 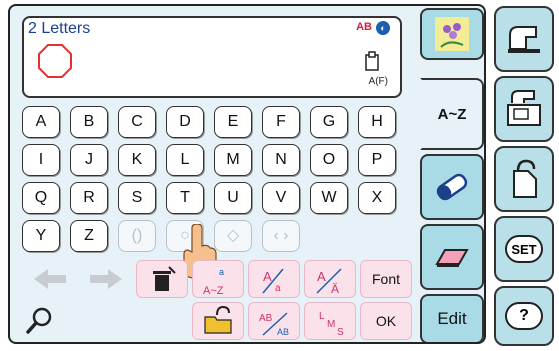 I want to click on folder-open-icon, so click(x=218, y=319).